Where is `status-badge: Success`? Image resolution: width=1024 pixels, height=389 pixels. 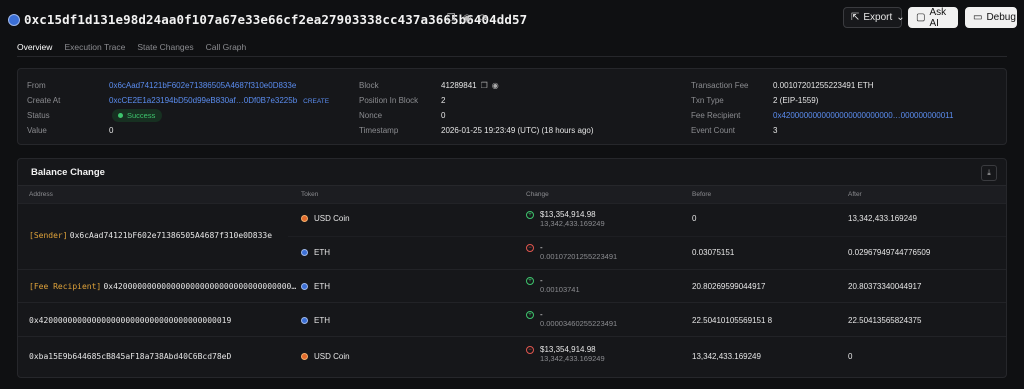
status-badge: Success is located at coordinates (137, 115).